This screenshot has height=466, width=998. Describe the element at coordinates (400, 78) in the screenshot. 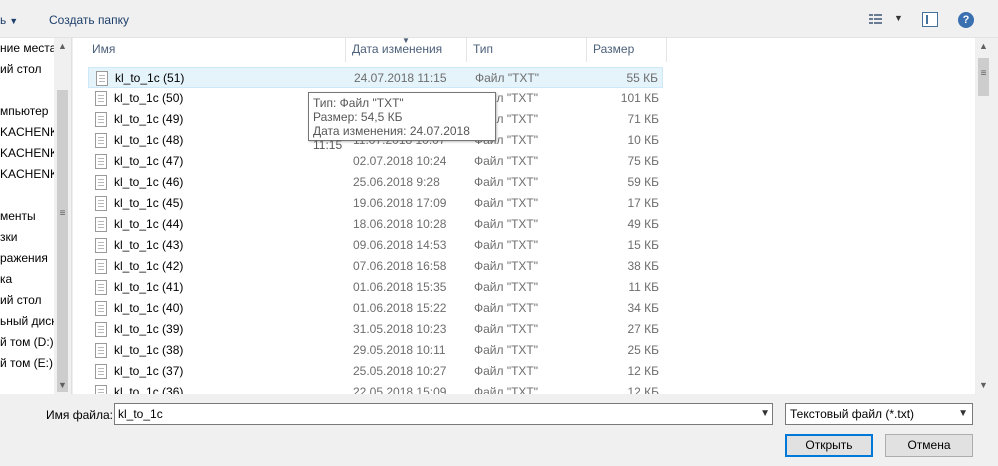

I see `file-date: 24.07.2018 11:15` at that location.